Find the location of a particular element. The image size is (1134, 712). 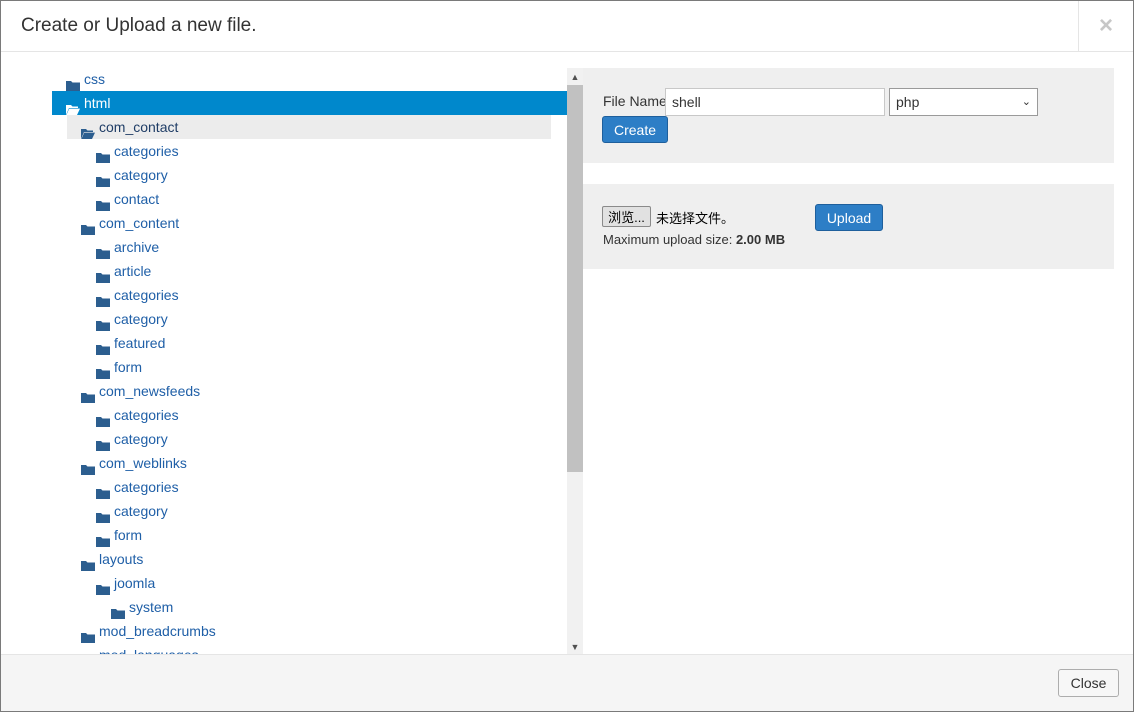

tree-item-label: article is located at coordinates (133, 271).